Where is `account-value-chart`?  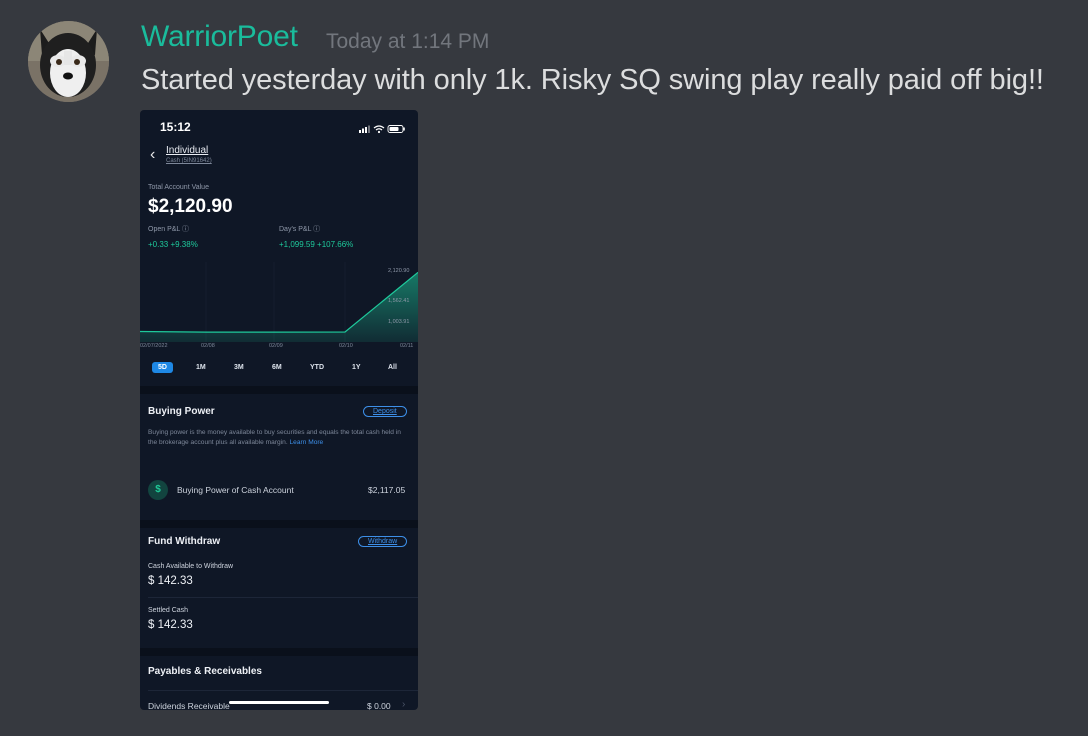 account-value-chart is located at coordinates (279, 302).